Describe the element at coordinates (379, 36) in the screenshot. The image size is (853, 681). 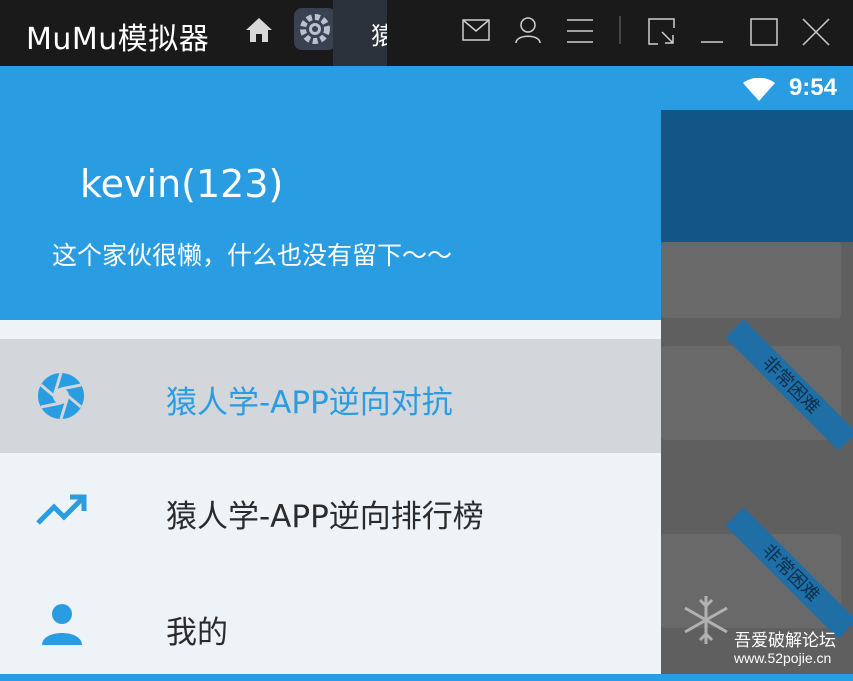
I see `tab-label: 猿人学` at that location.